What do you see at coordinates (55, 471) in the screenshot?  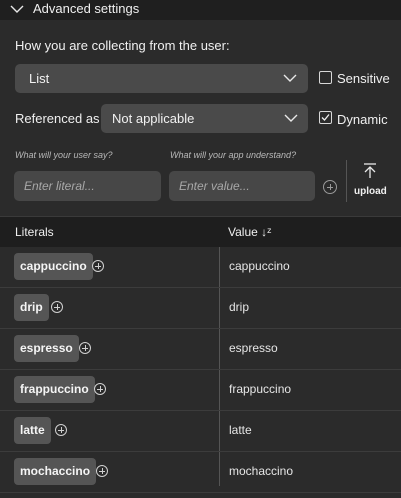 I see `literal-chip: mochaccino` at bounding box center [55, 471].